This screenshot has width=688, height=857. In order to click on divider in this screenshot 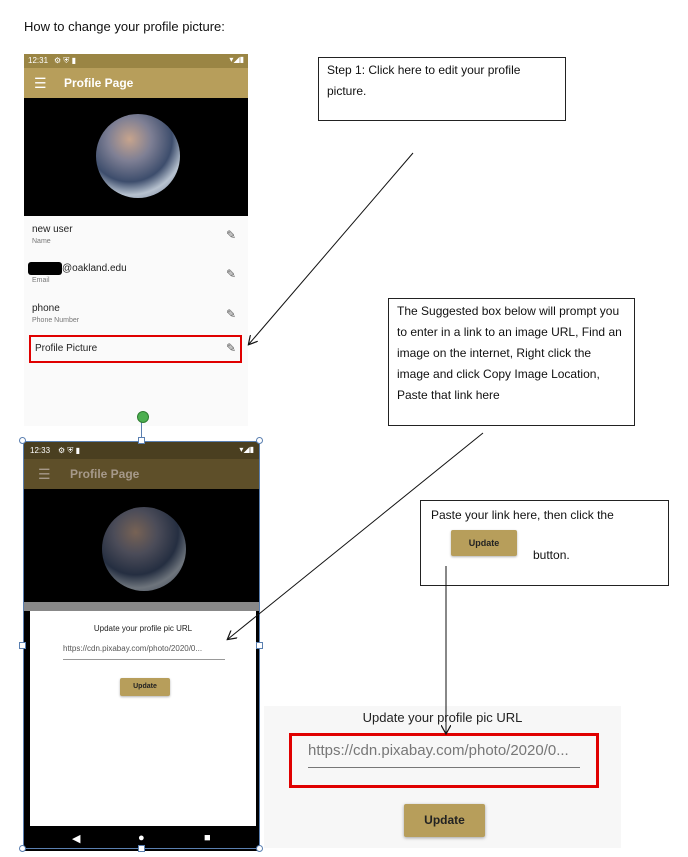, I will do `click(142, 606)`.